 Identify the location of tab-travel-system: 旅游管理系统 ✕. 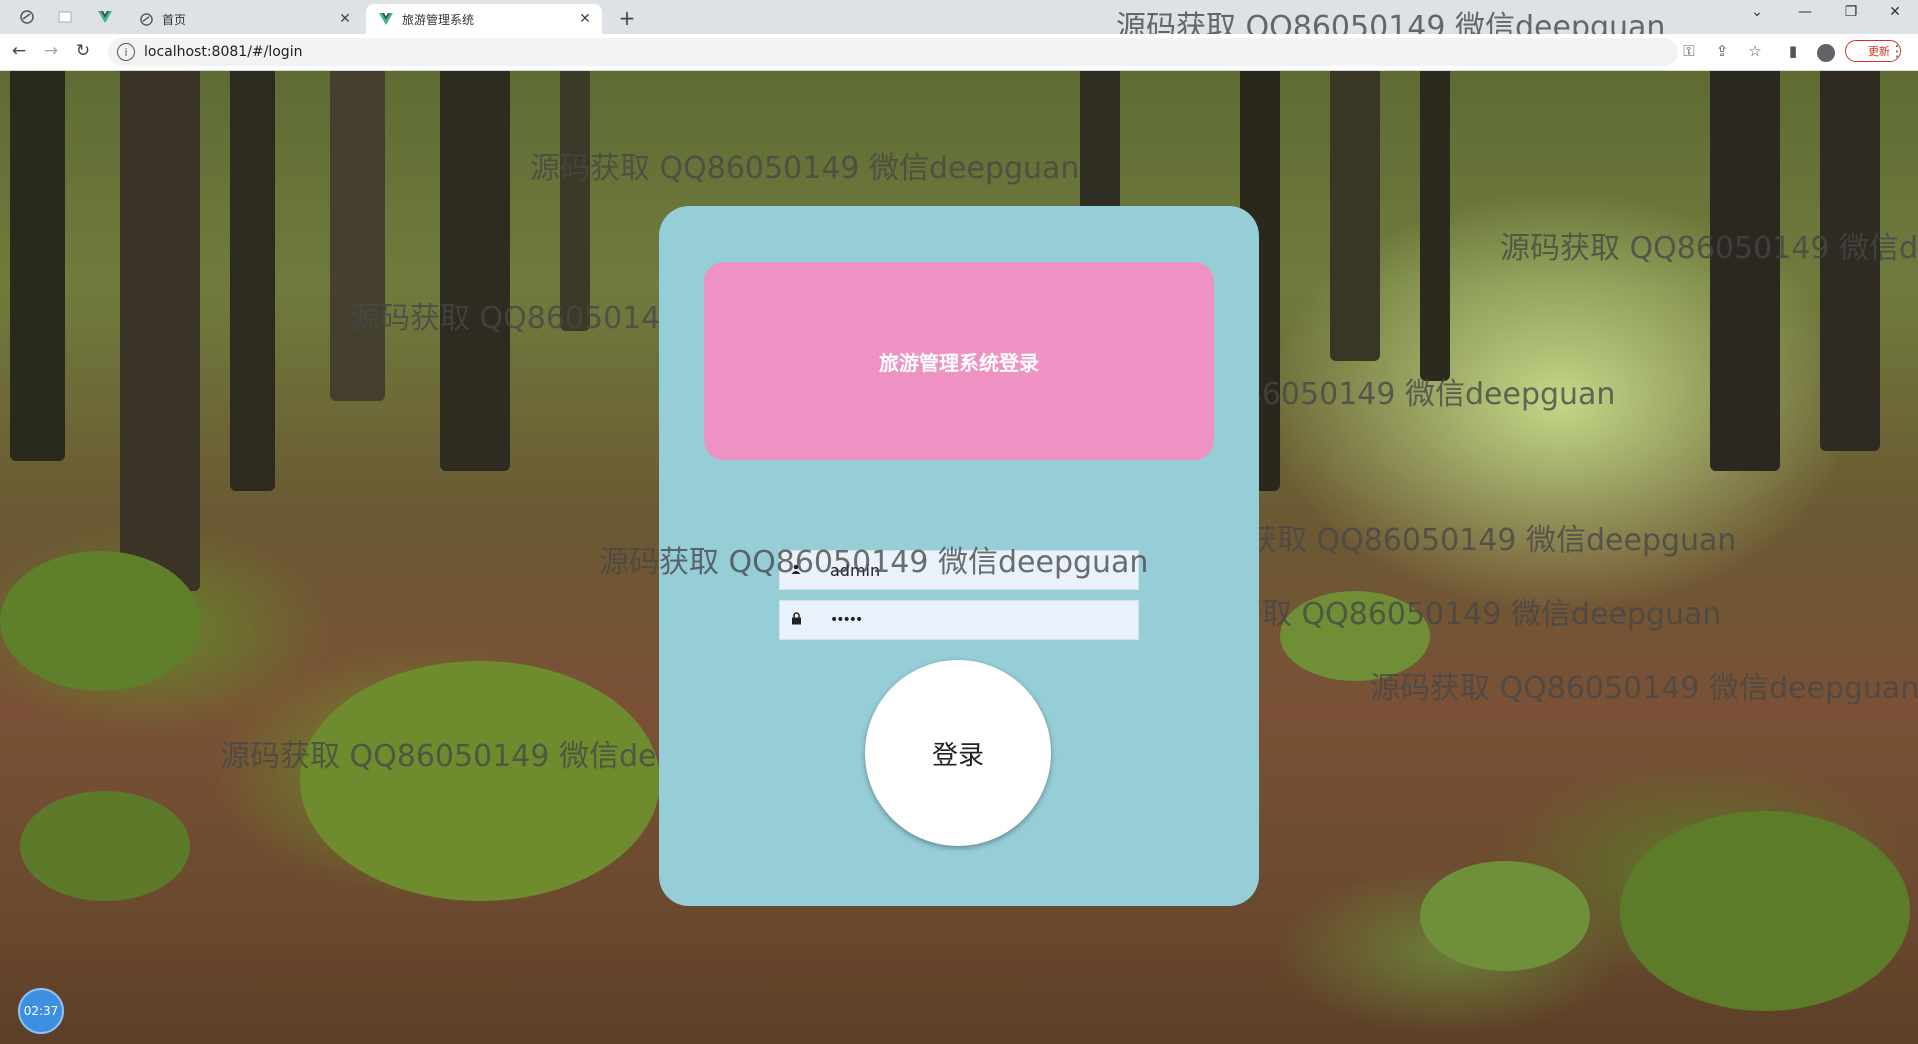
(484, 19).